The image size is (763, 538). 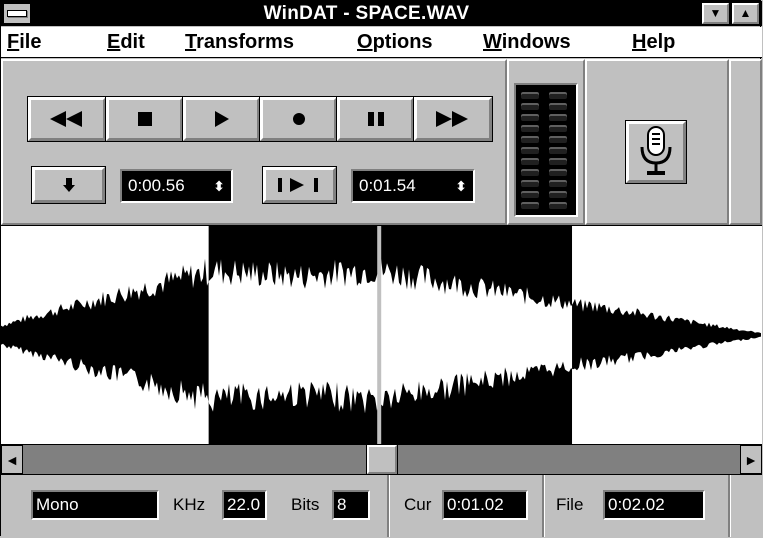 I want to click on khz-label: KHz, so click(x=189, y=504).